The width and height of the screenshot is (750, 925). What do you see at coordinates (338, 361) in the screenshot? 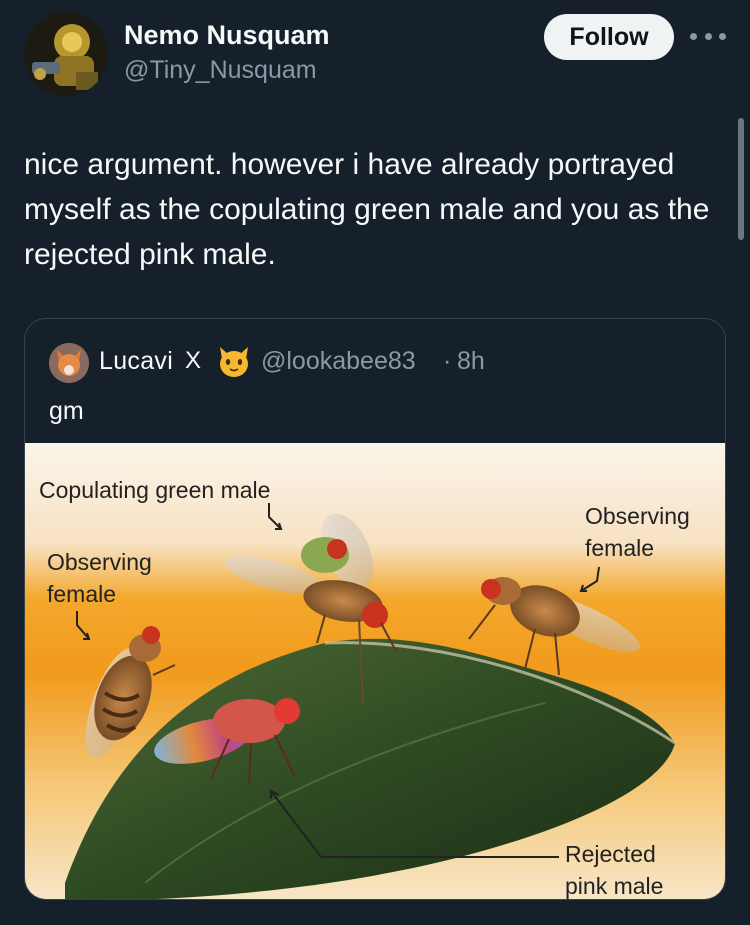
I see `quote-author-handle: @lookabee83` at bounding box center [338, 361].